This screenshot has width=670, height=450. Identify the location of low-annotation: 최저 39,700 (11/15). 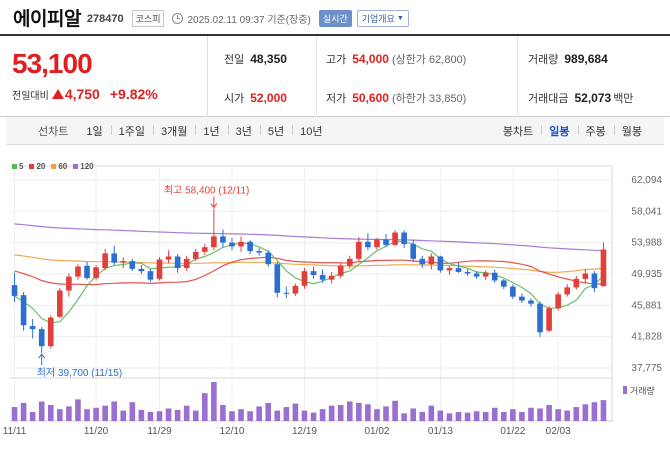
(80, 373).